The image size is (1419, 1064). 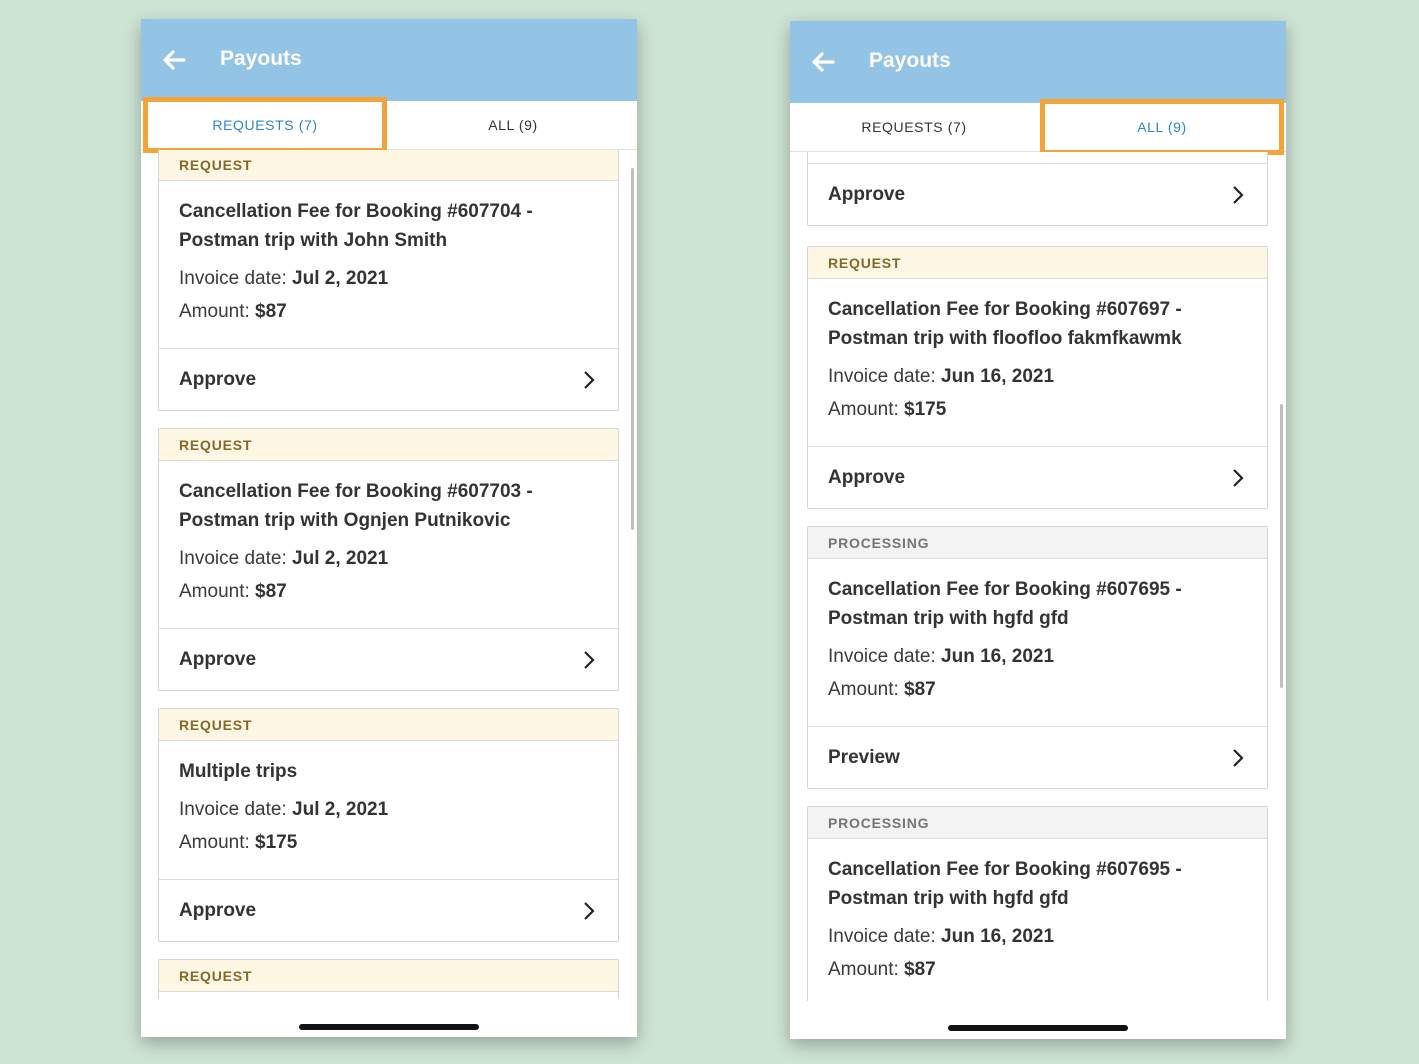 What do you see at coordinates (356, 491) in the screenshot?
I see `payout-title-line: Cancellation Fee for Booking #607703 -` at bounding box center [356, 491].